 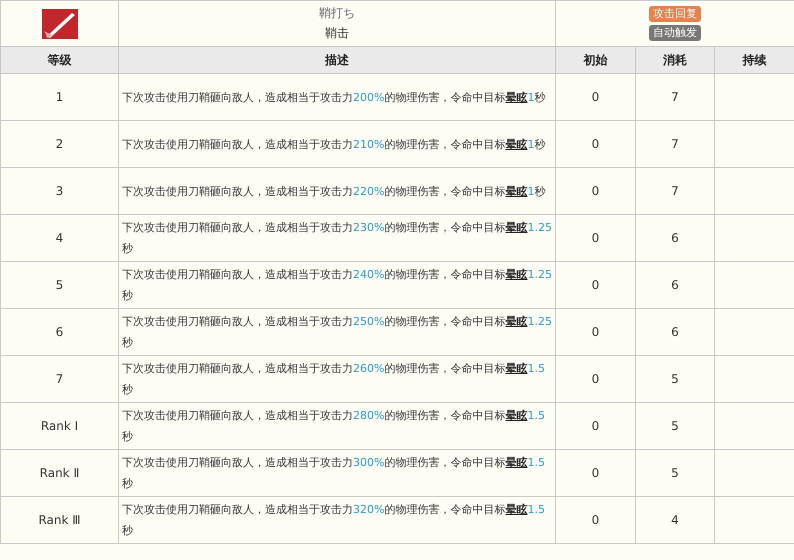 I want to click on level-cell: 4, so click(x=59, y=238).